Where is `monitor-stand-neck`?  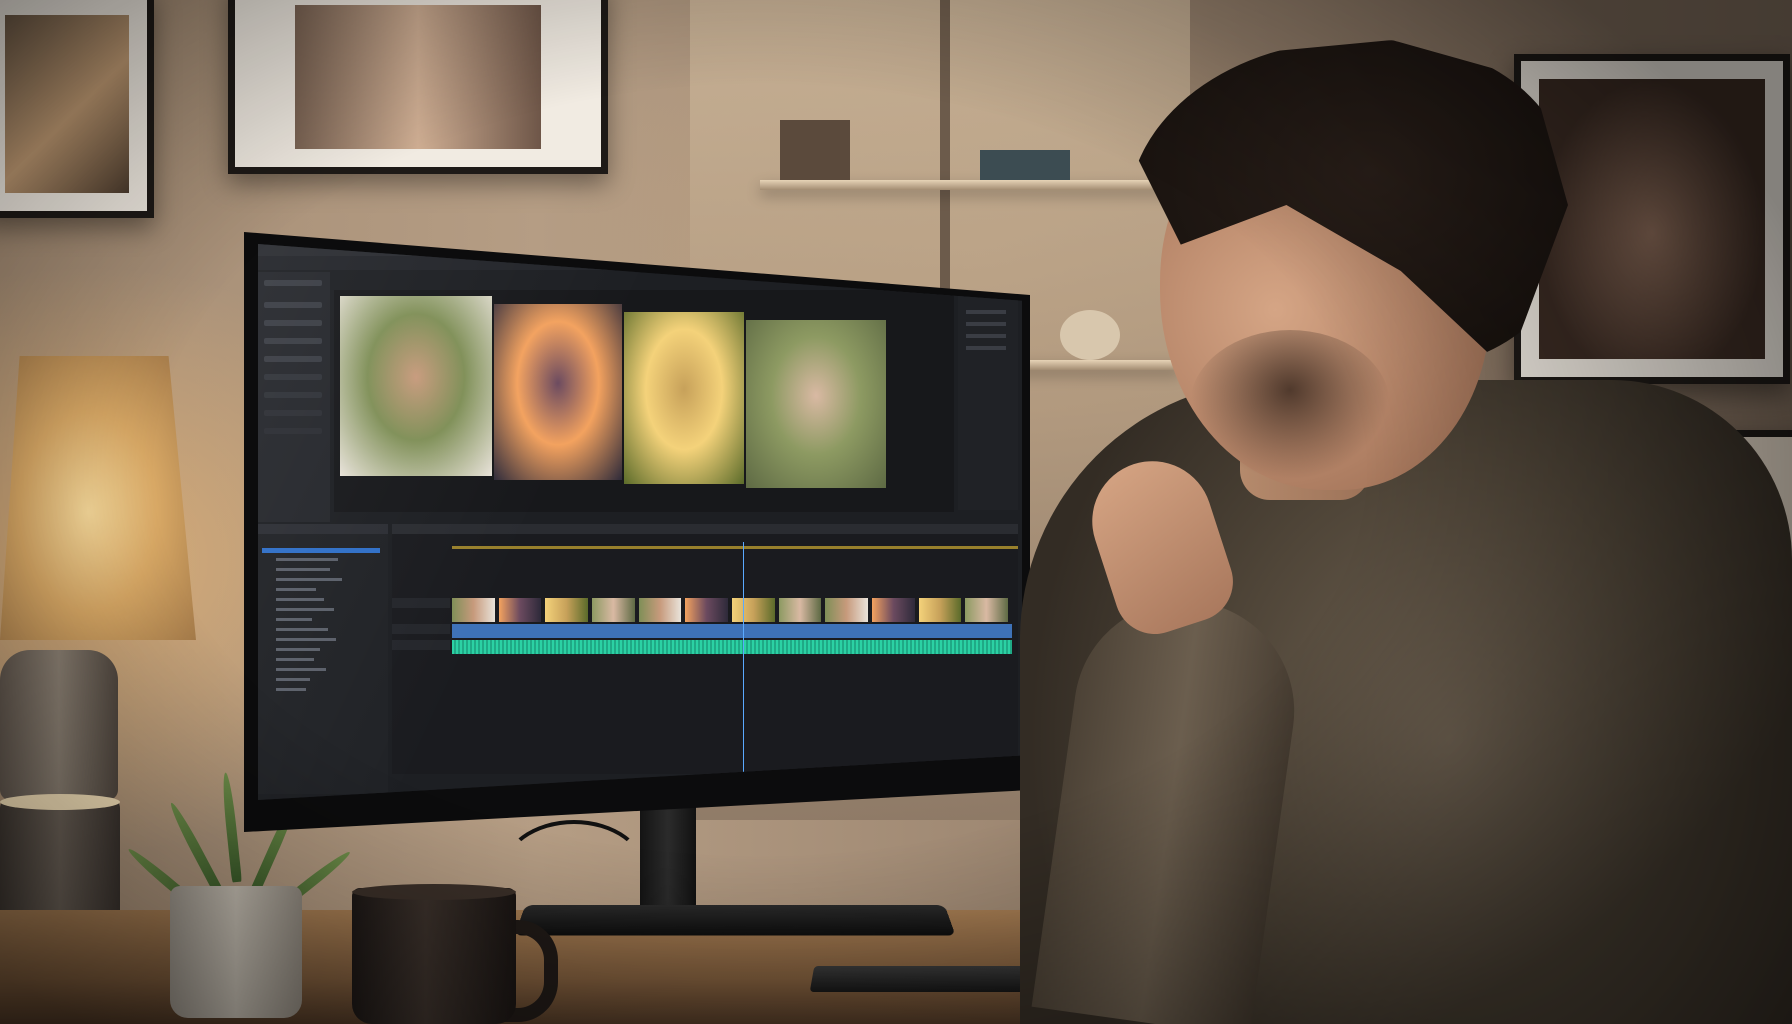
monitor-stand-neck is located at coordinates (668, 860).